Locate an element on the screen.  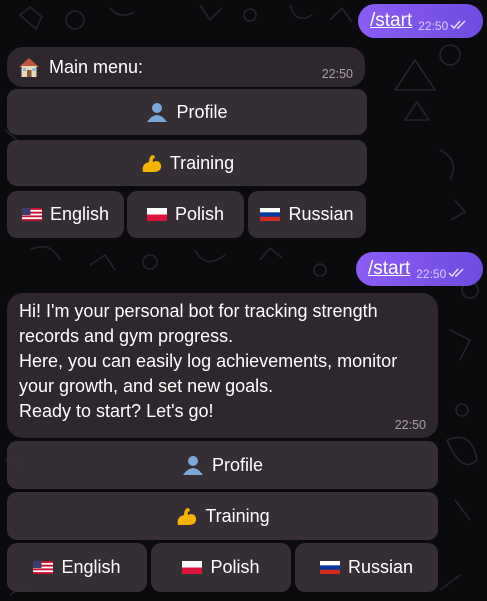
main-menu-message: Main menu: 22:50 is located at coordinates (186, 67).